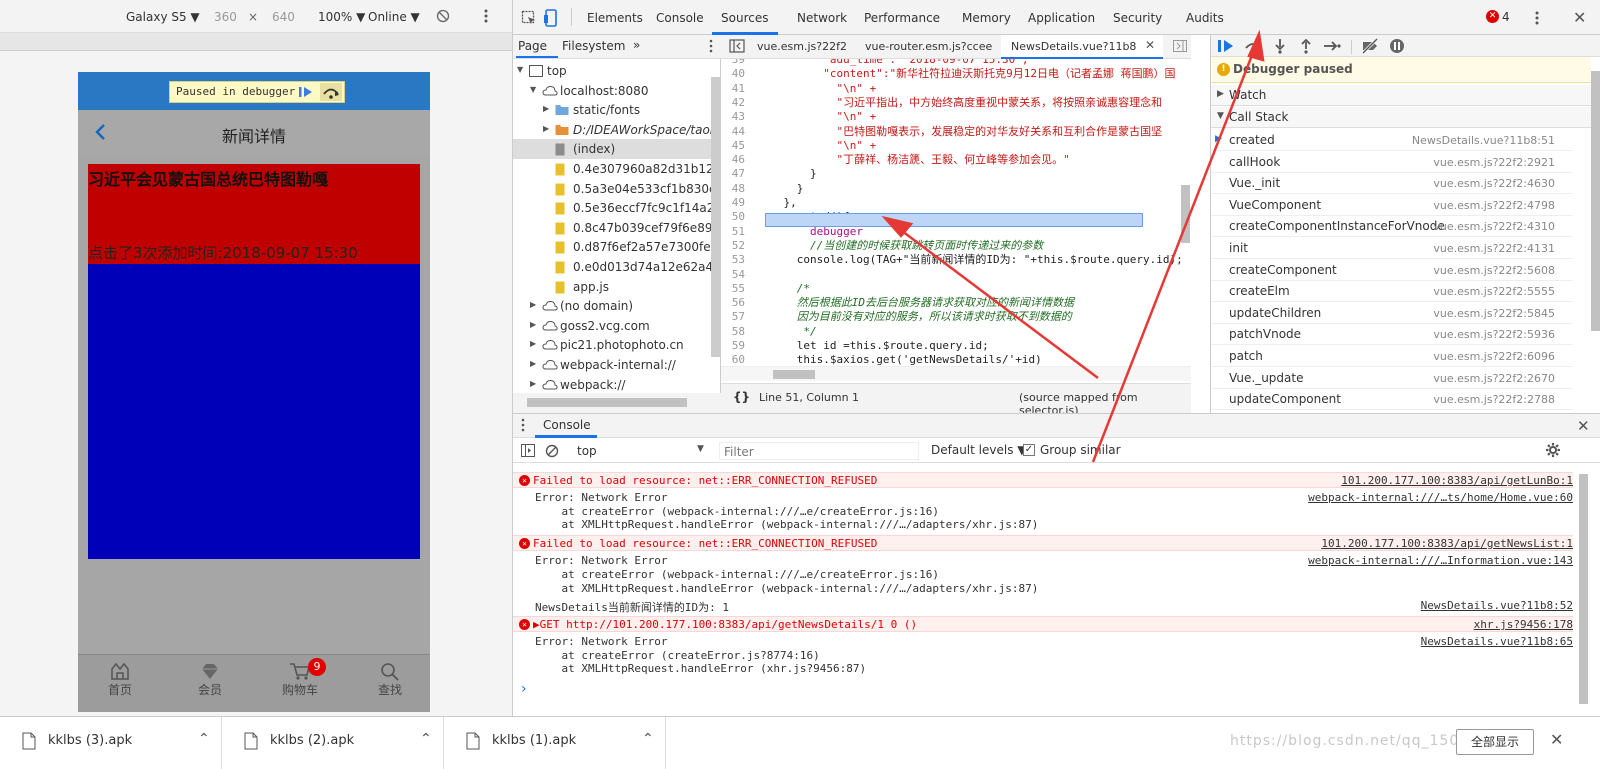  What do you see at coordinates (593, 46) in the screenshot?
I see `navigator-tab-filesystem: Filesystem` at bounding box center [593, 46].